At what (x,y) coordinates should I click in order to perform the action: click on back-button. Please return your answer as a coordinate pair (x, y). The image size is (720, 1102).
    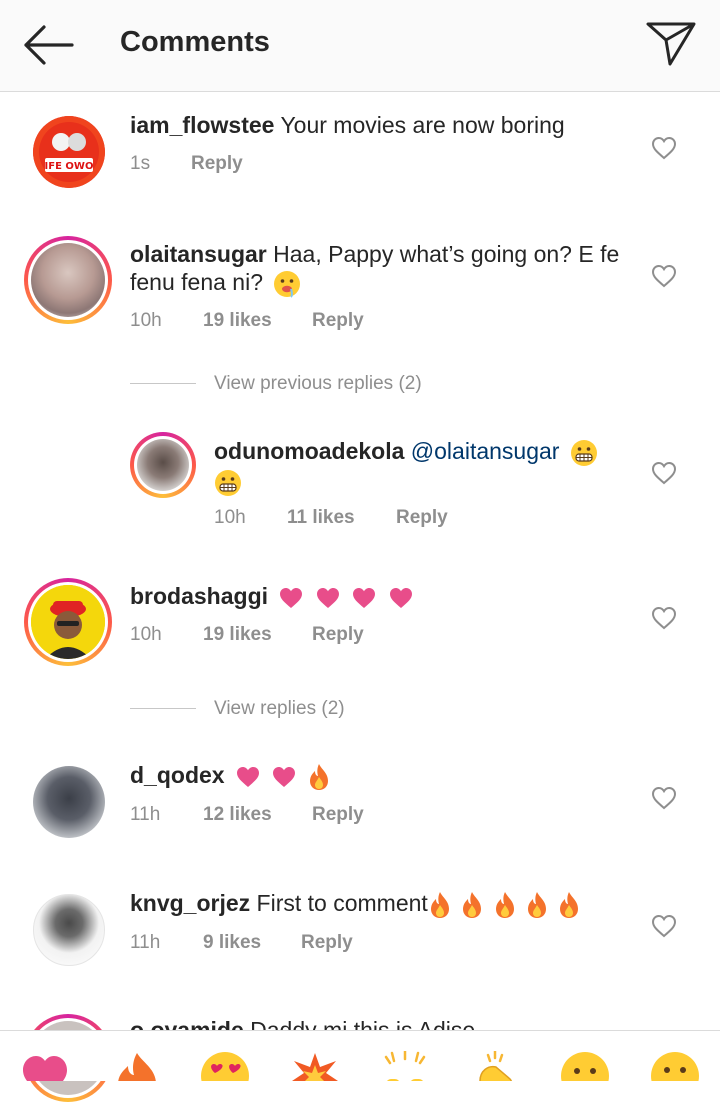
    Looking at the image, I should click on (47, 45).